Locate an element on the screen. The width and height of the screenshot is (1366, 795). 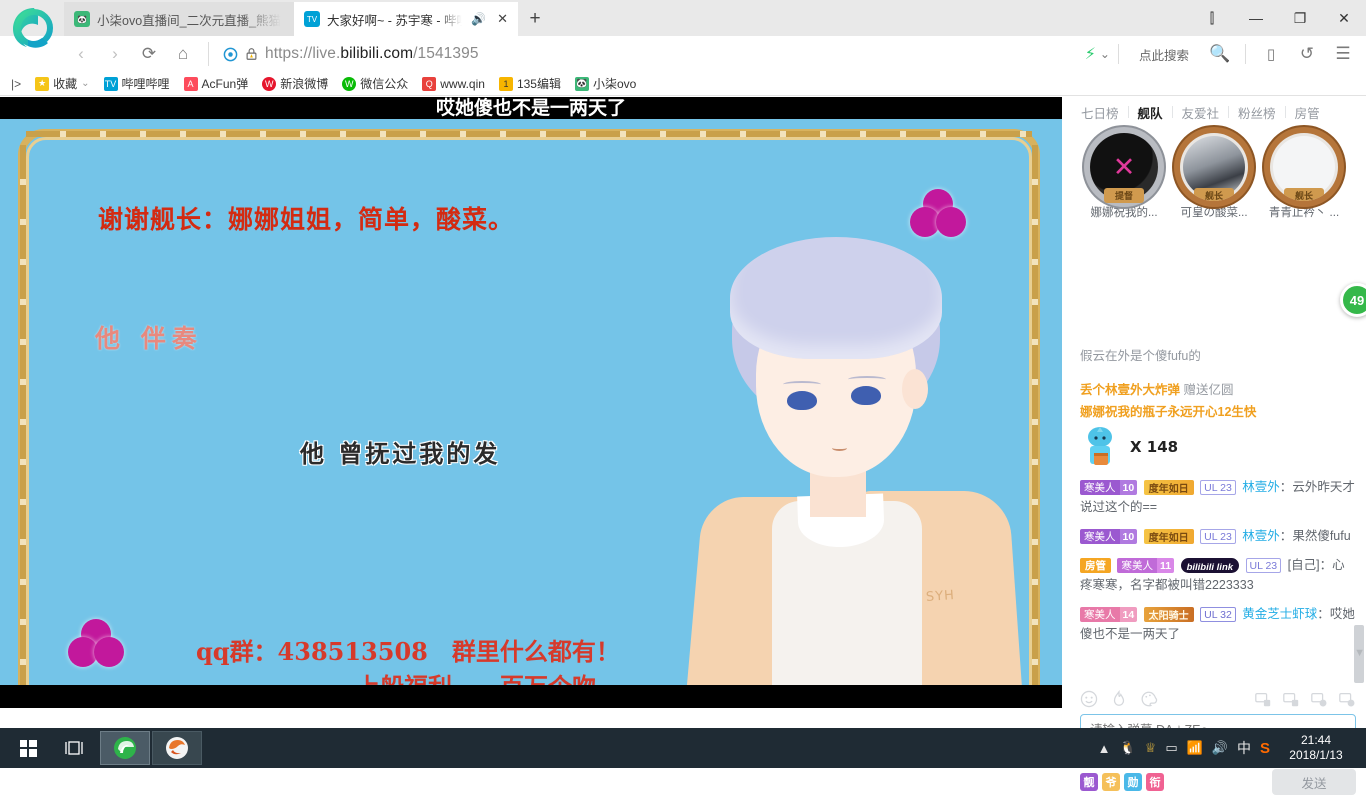
taskbar-app-firefox is located at coordinates (177, 748).